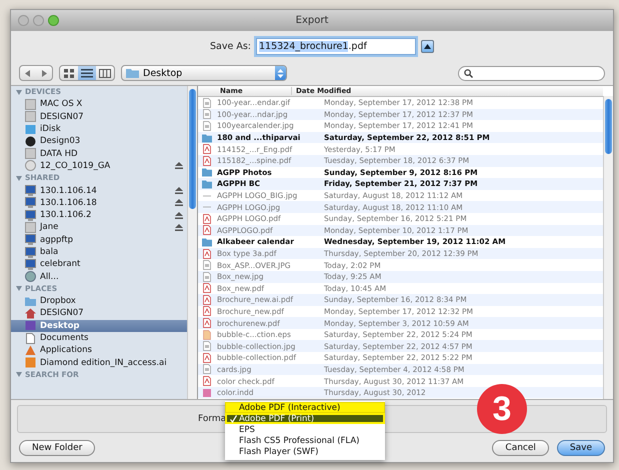  I want to click on sidebar-item: Jane, so click(99, 227).